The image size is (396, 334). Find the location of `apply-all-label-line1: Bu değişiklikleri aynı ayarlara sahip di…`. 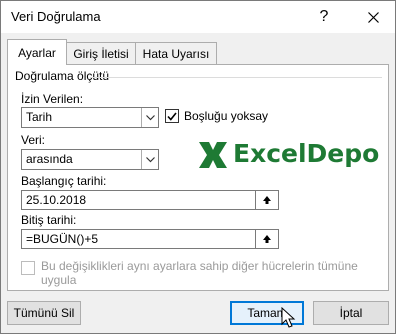

apply-all-label-line1: Bu değişiklikleri aynı ayarlara sahip di… is located at coordinates (199, 266).